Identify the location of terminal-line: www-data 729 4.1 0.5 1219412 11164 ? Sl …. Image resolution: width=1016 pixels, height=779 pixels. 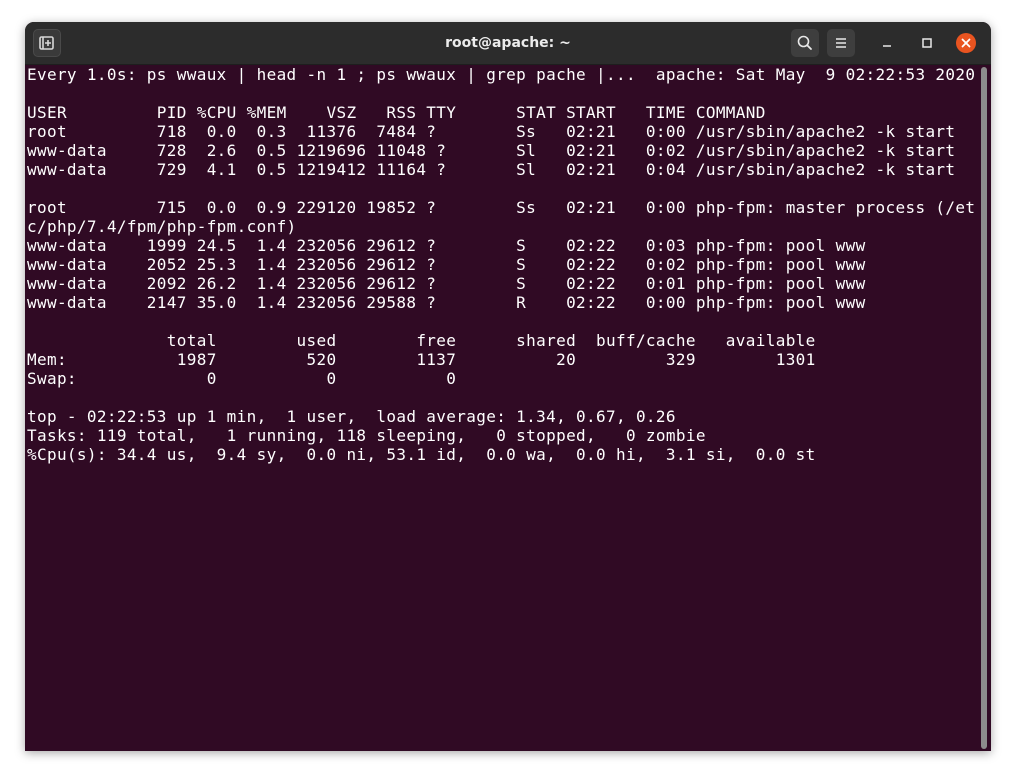
(491, 169).